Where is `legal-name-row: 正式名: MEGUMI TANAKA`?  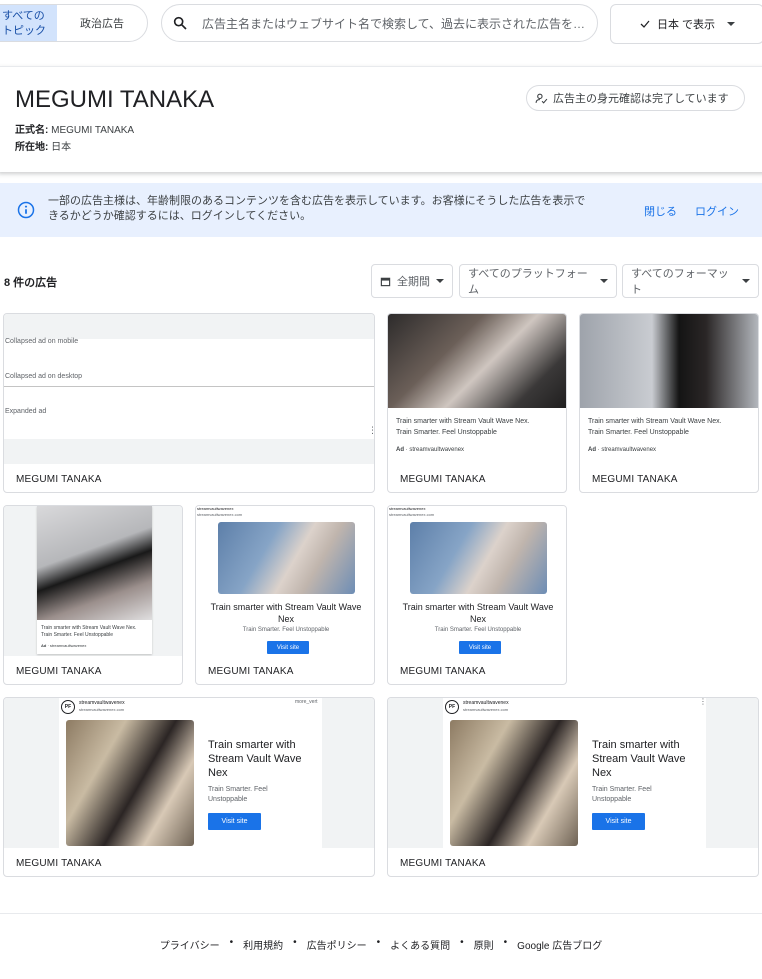
legal-name-row: 正式名: MEGUMI TANAKA is located at coordinates (74, 128).